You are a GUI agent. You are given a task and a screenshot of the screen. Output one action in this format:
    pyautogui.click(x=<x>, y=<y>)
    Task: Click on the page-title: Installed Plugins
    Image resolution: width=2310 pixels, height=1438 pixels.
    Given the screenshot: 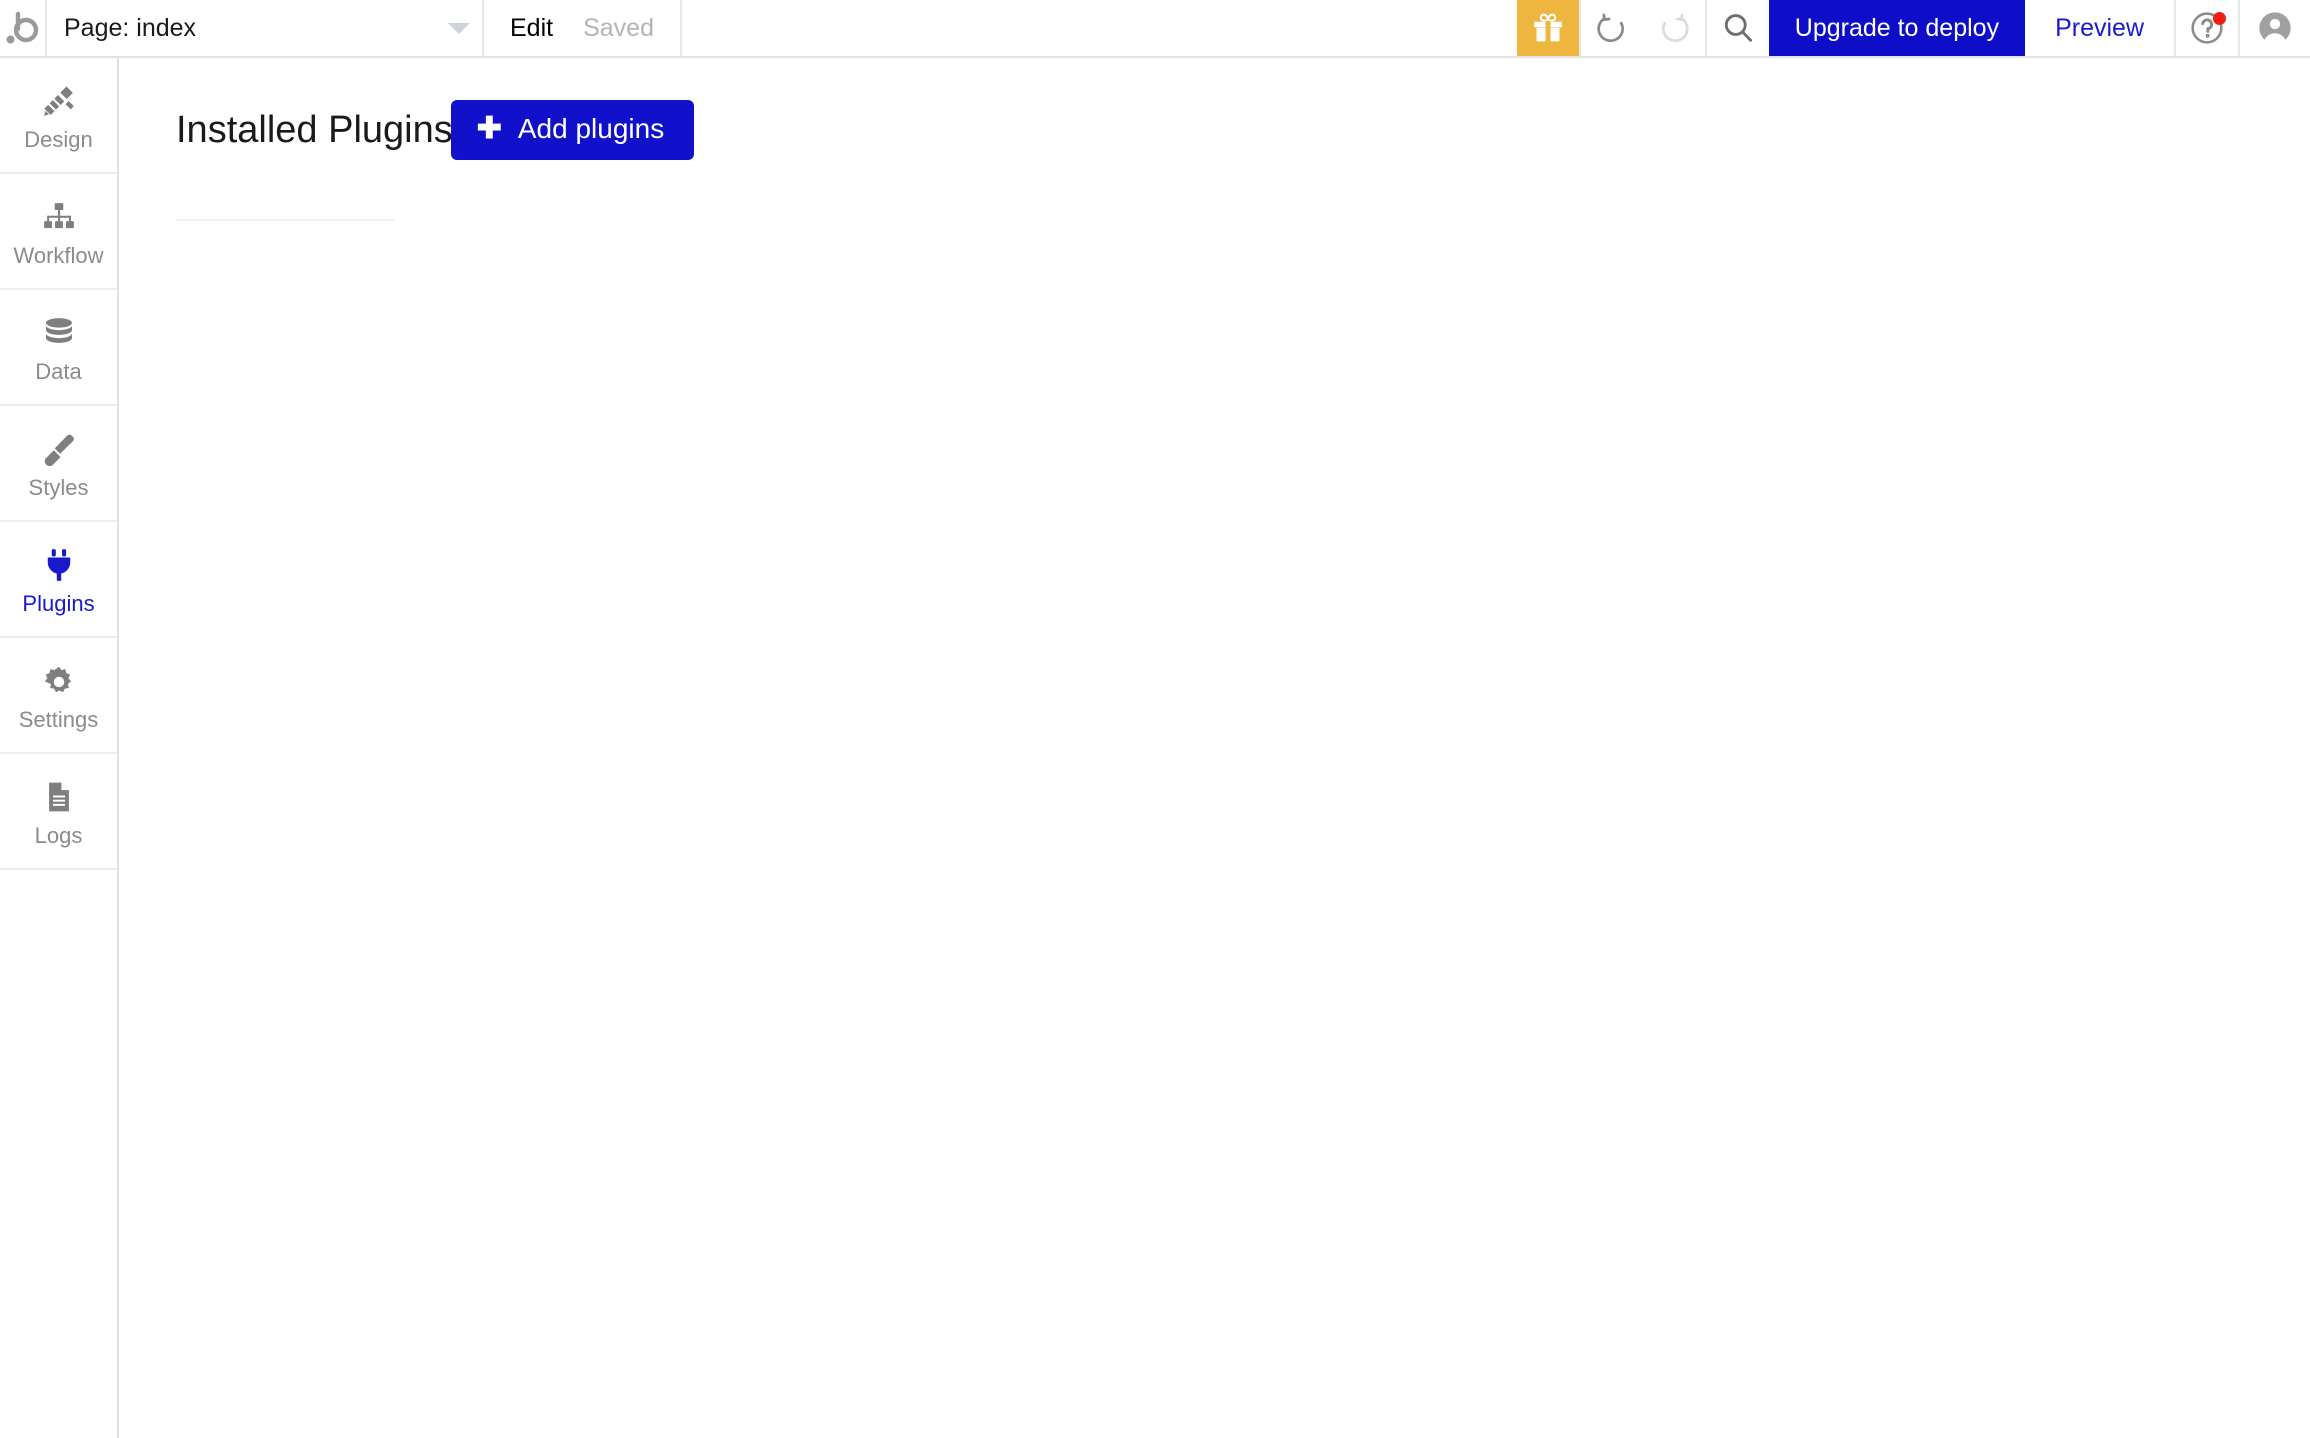 What is the action you would take?
    pyautogui.click(x=314, y=130)
    